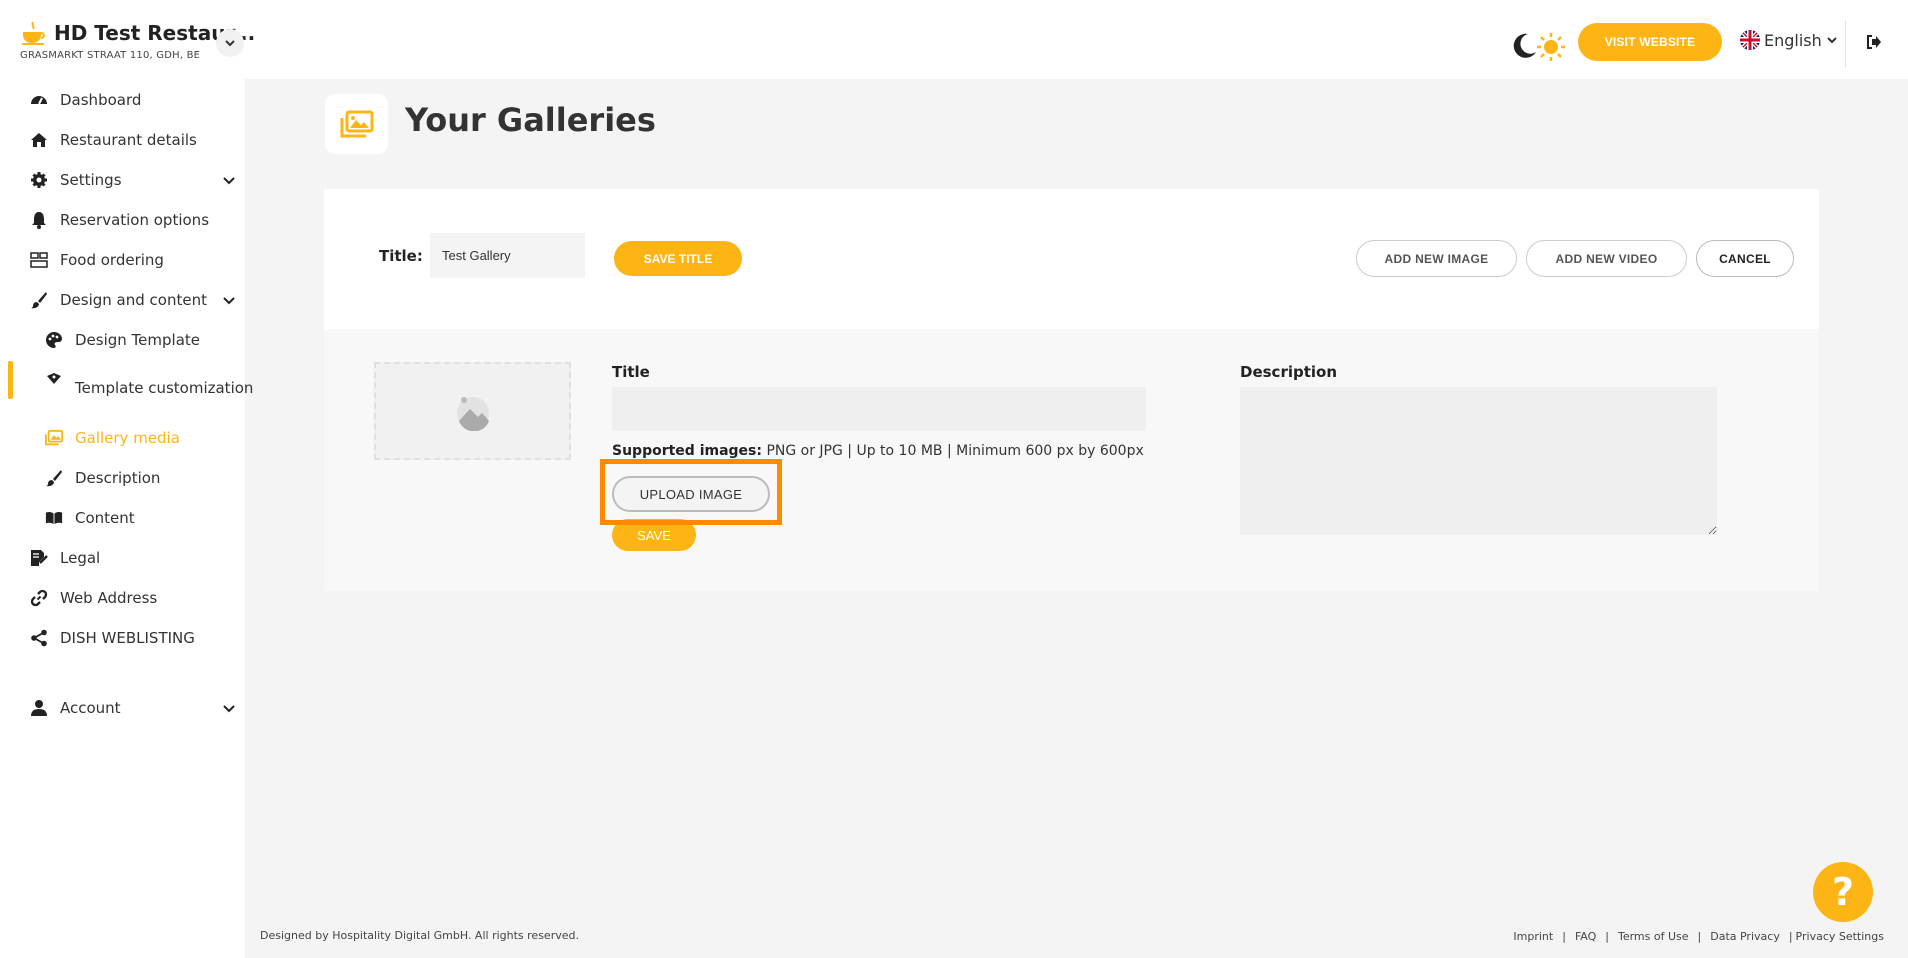 Image resolution: width=1908 pixels, height=958 pixels. Describe the element at coordinates (39, 260) in the screenshot. I see `food-ordering-icon` at that location.